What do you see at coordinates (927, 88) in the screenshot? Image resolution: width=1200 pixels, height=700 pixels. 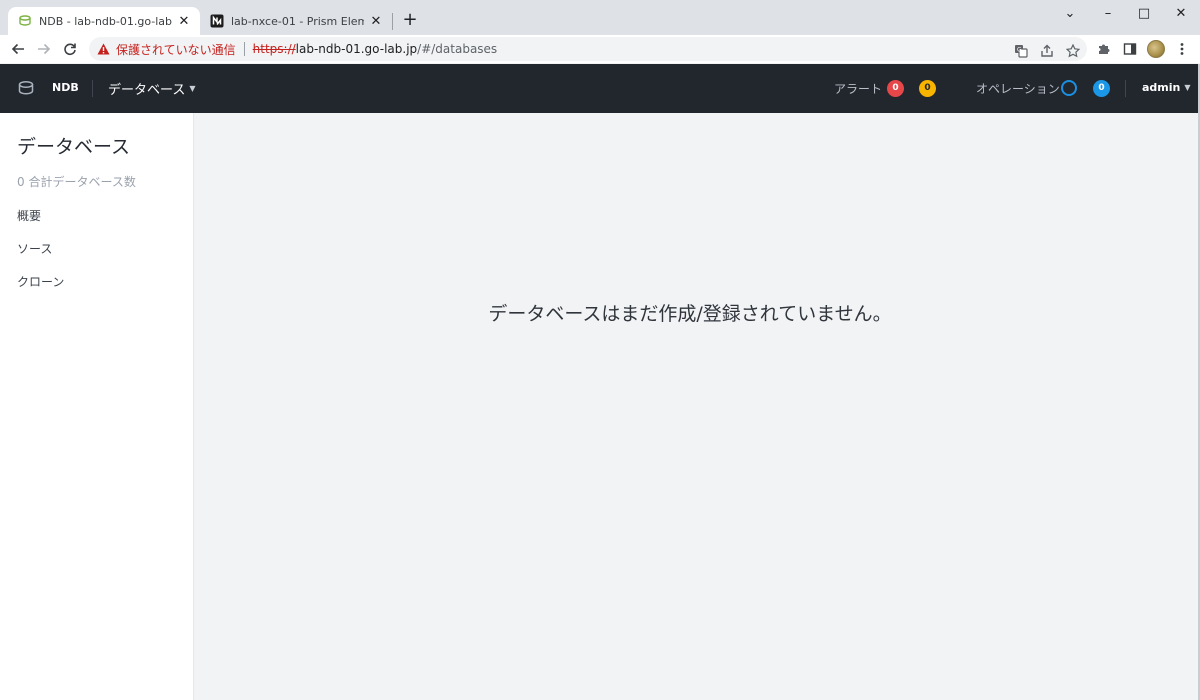 I see `warning-alerts-badge: 0` at bounding box center [927, 88].